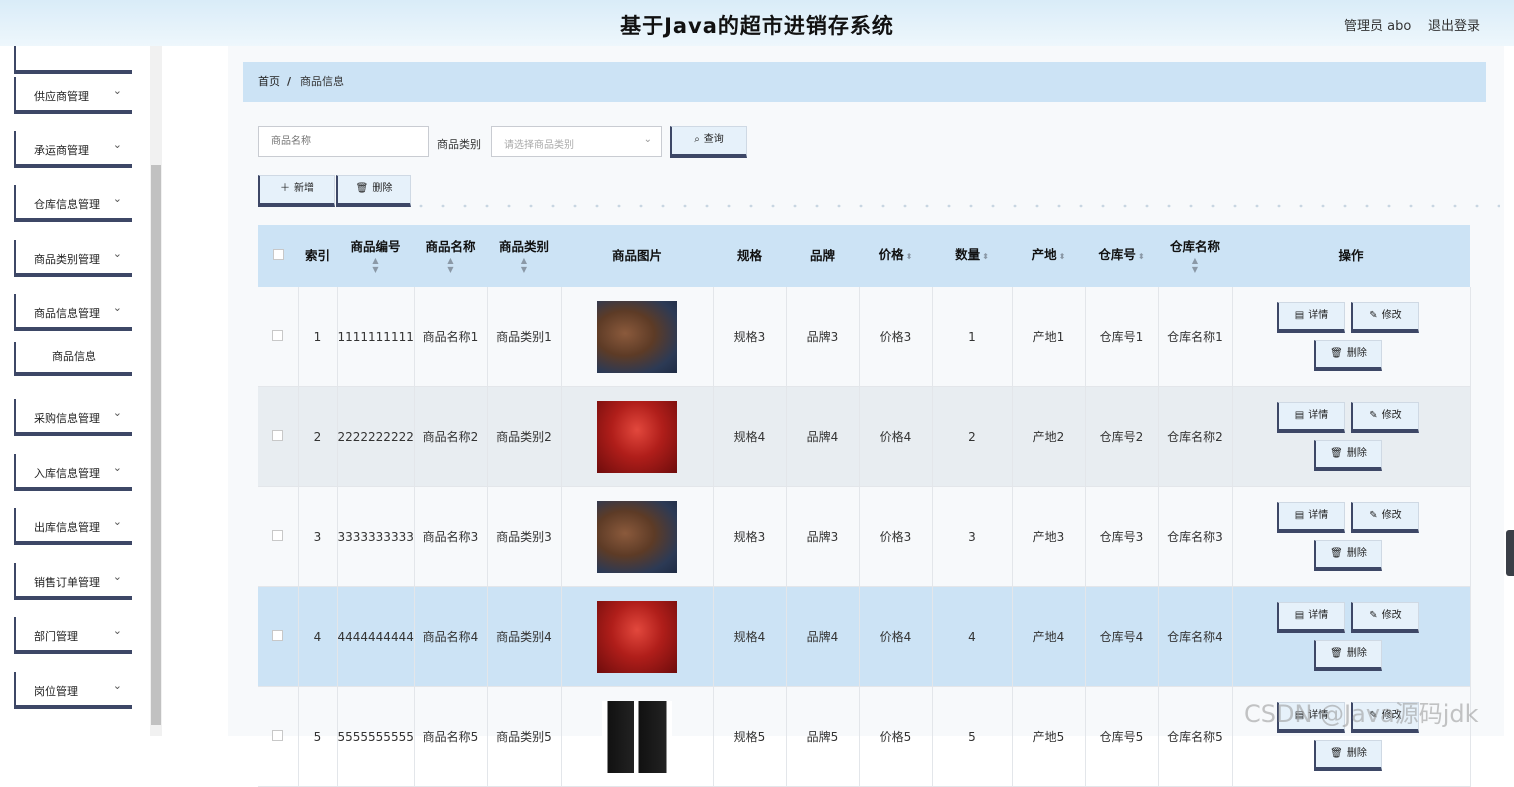  What do you see at coordinates (524, 736) in the screenshot?
I see `cell-category: 商品类别5` at bounding box center [524, 736].